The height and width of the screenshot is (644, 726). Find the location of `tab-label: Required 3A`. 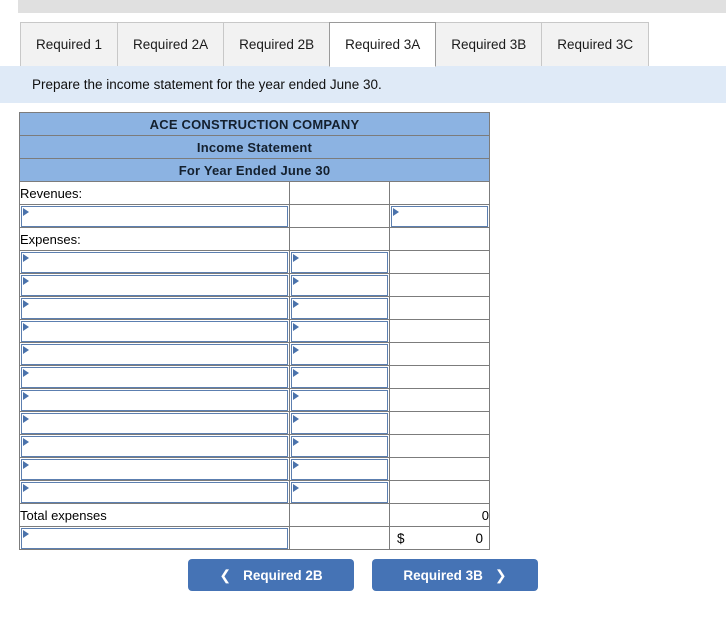

tab-label: Required 3A is located at coordinates (383, 44).